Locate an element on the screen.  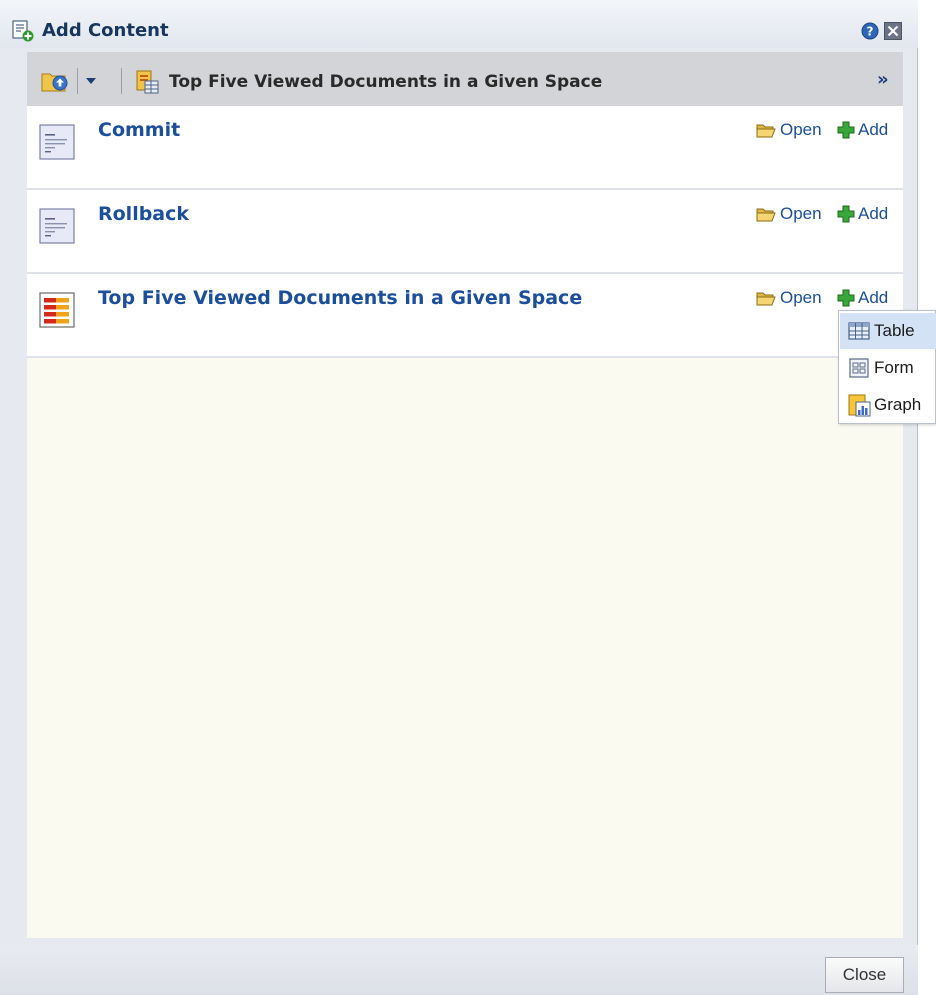
item-title: Commit is located at coordinates (139, 130).